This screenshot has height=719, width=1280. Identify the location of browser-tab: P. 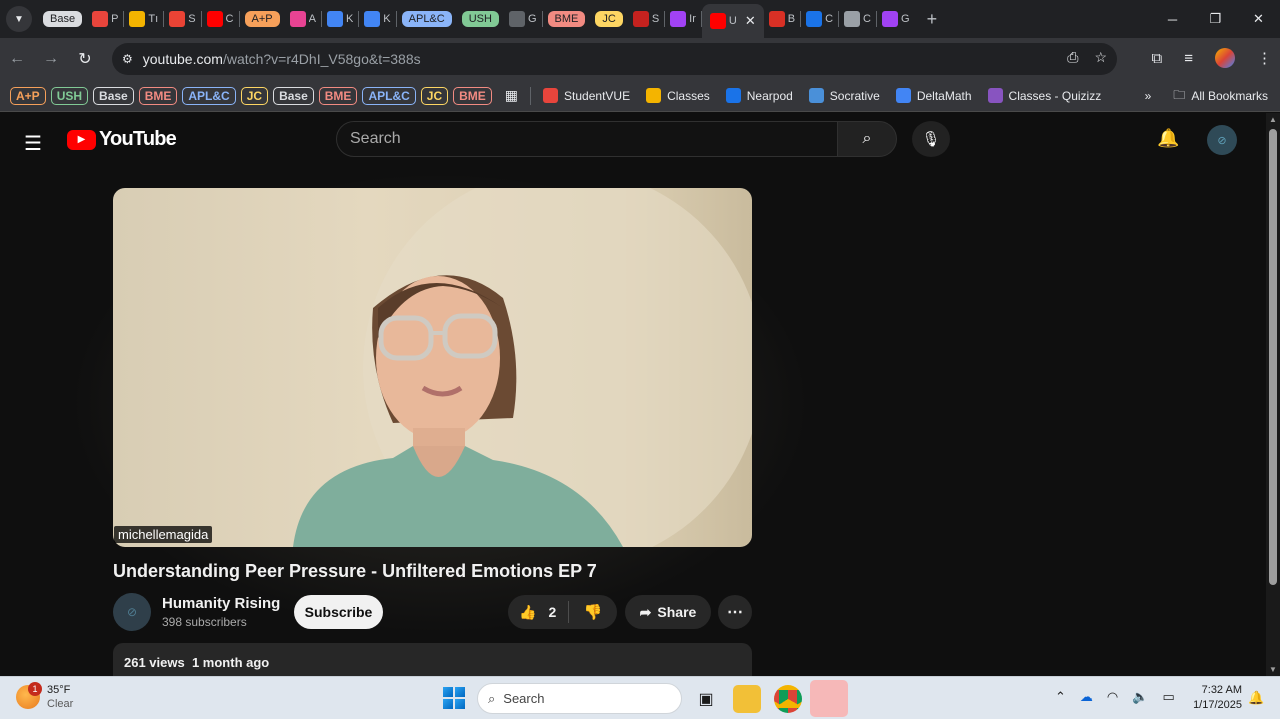
(105, 19).